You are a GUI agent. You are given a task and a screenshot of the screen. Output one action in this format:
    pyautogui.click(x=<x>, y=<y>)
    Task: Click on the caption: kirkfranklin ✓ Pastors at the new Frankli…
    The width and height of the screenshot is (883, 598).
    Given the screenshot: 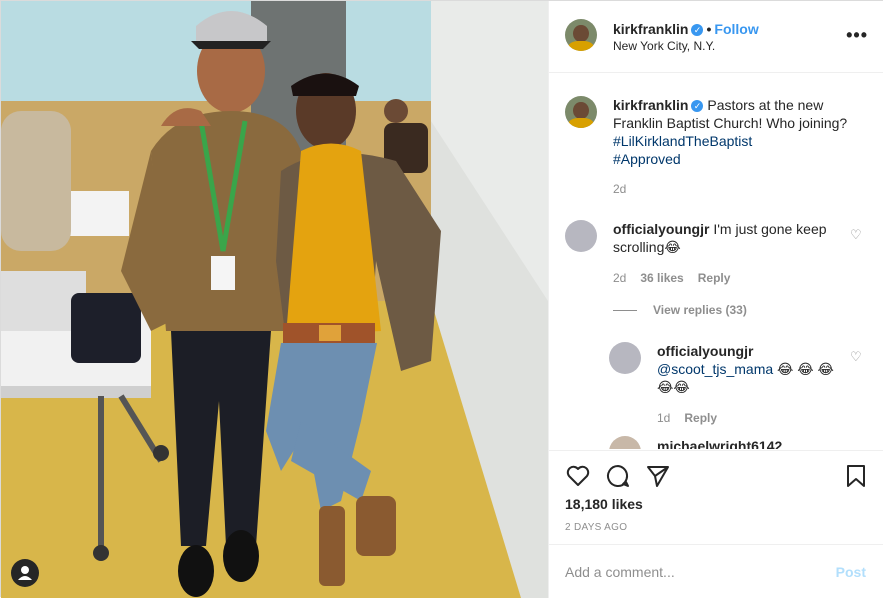 What is the action you would take?
    pyautogui.click(x=738, y=132)
    